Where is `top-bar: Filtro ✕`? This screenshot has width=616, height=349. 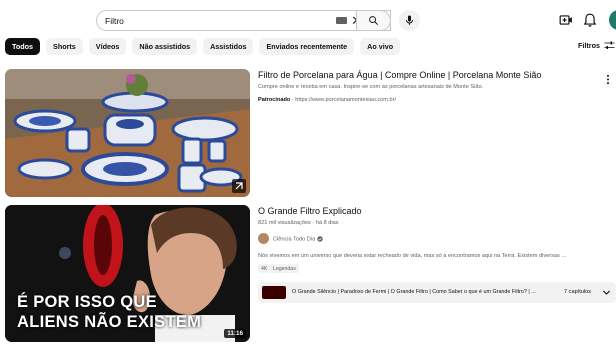 top-bar: Filtro ✕ is located at coordinates (308, 19).